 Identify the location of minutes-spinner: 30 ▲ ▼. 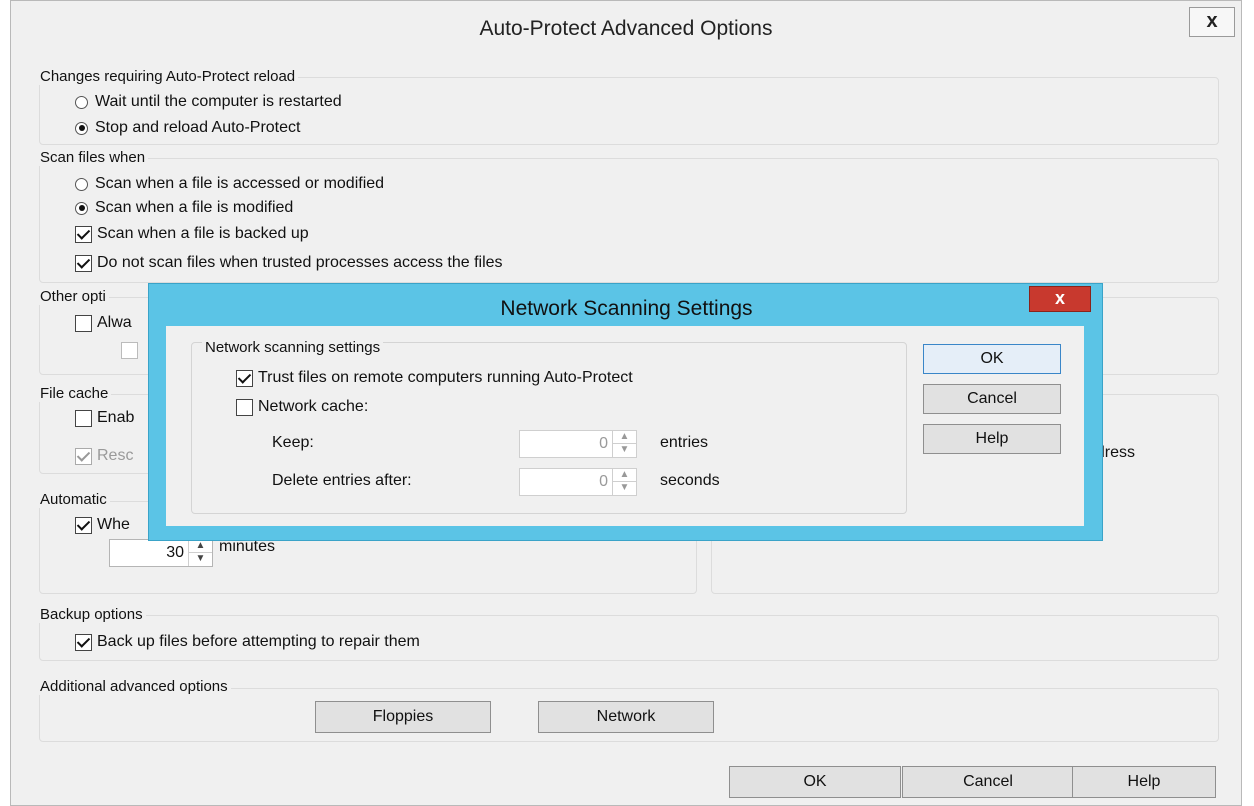
(161, 553).